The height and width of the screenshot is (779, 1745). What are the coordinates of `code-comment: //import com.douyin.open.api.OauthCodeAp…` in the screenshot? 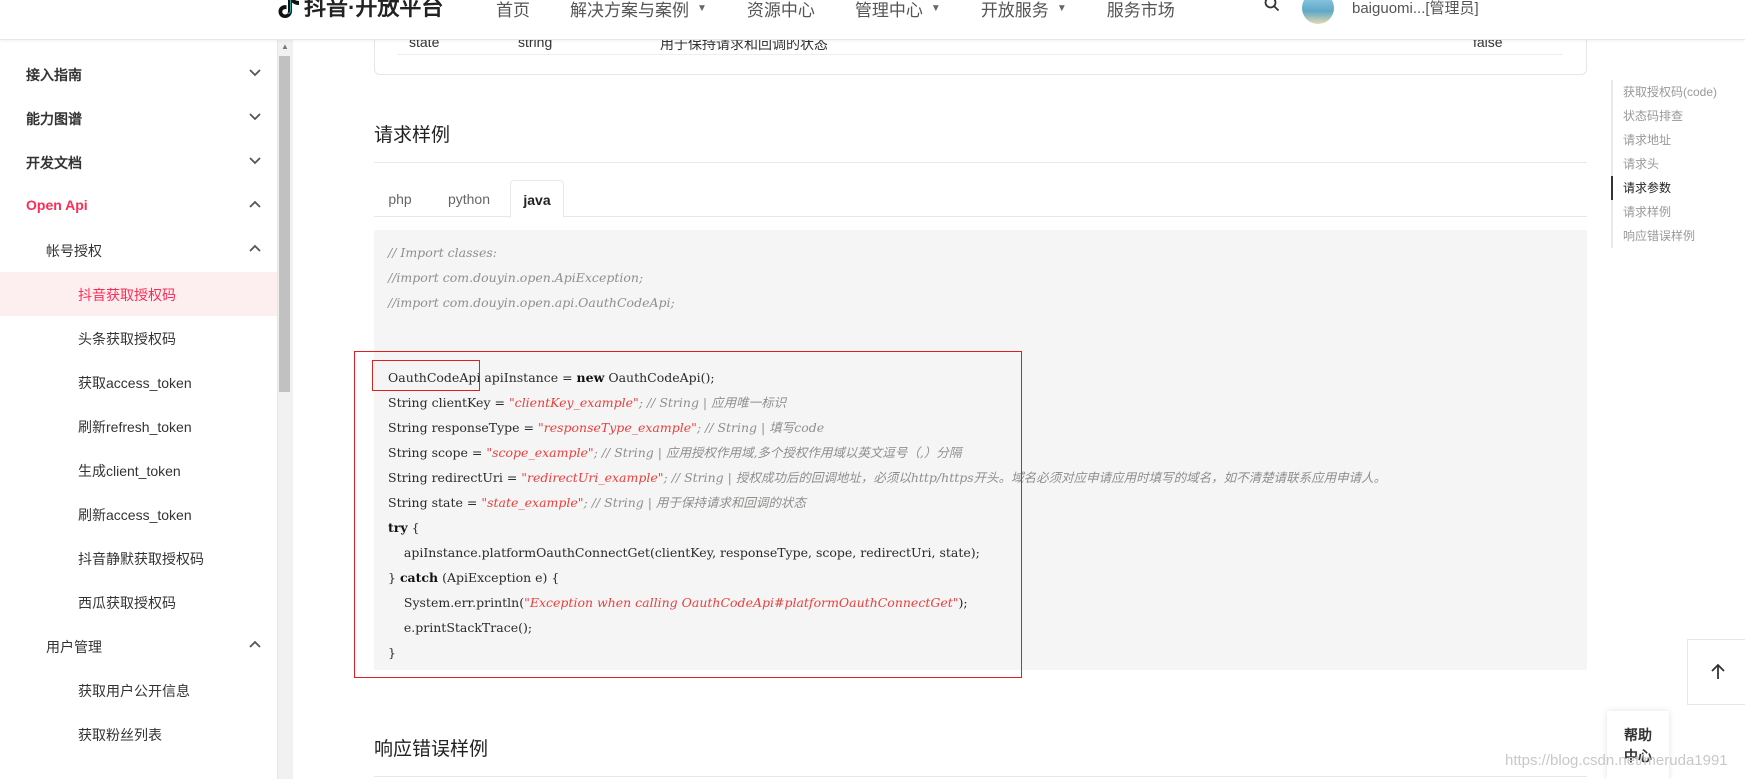 It's located at (531, 302).